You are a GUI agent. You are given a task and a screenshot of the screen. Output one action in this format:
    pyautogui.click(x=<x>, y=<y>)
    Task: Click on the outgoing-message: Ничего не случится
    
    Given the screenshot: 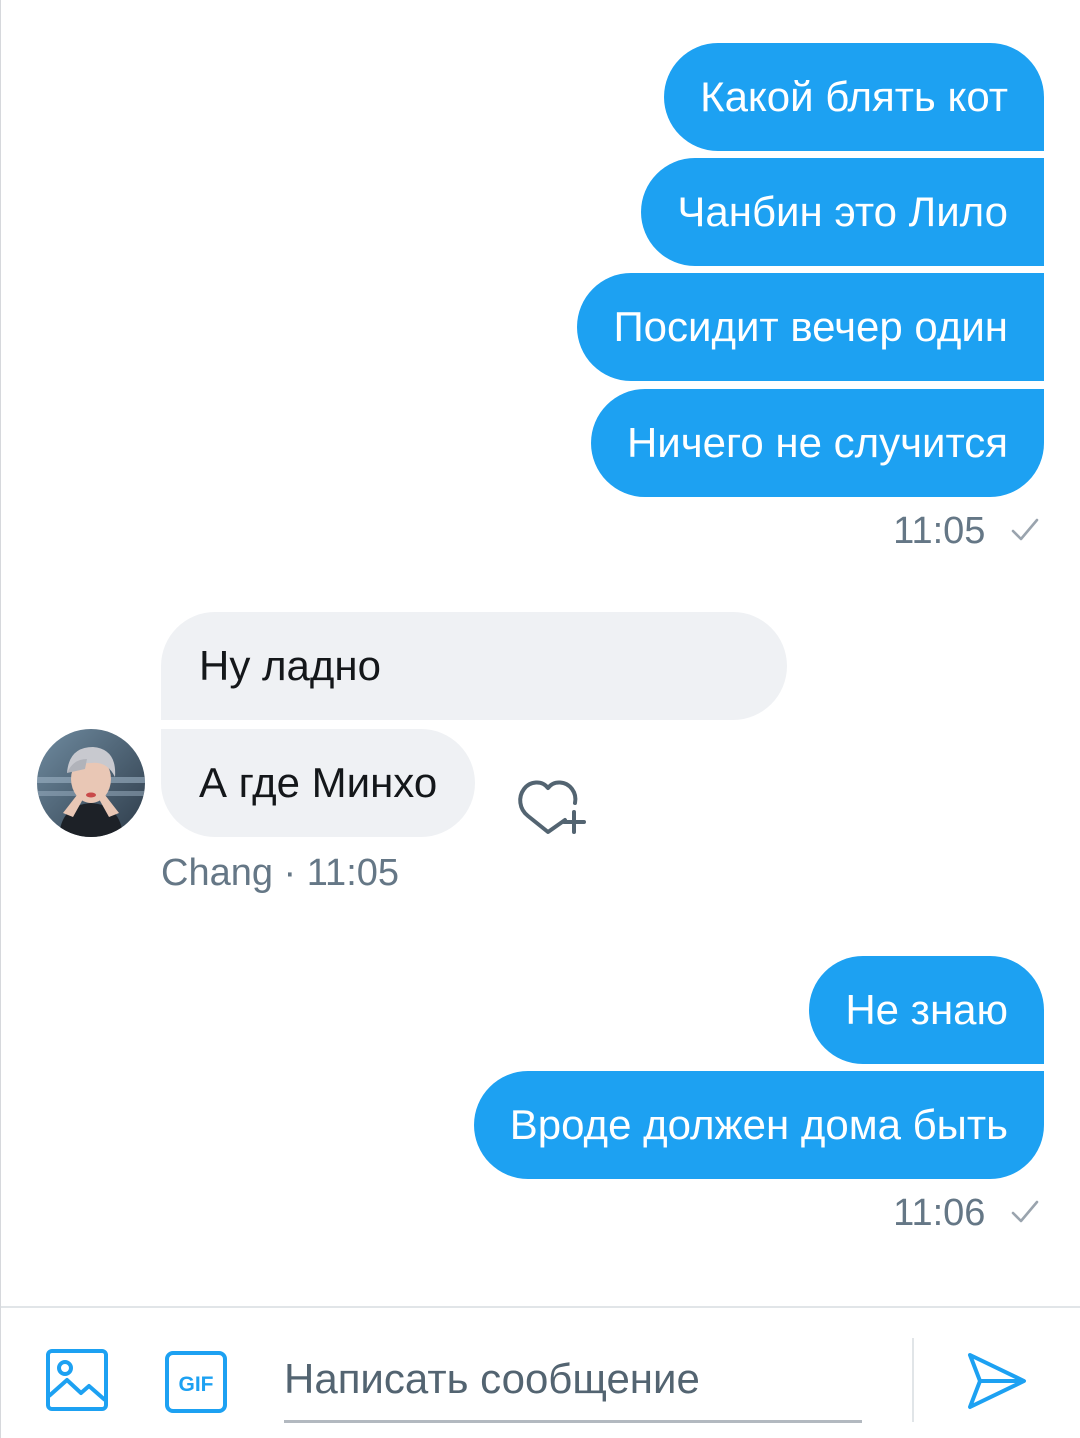 What is the action you would take?
    pyautogui.click(x=817, y=443)
    